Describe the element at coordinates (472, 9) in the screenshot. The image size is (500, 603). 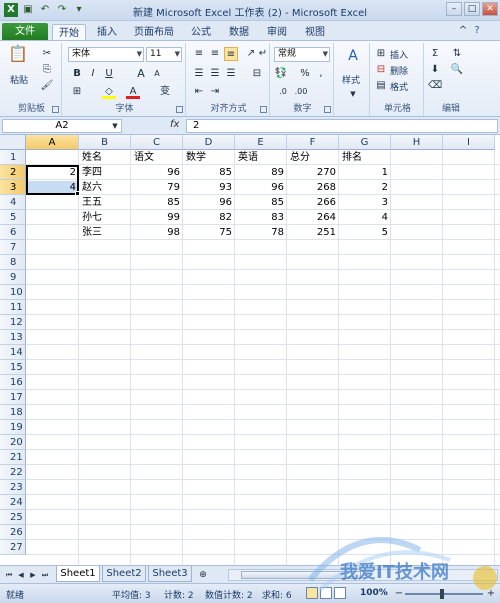
I see `maximize-button: □` at that location.